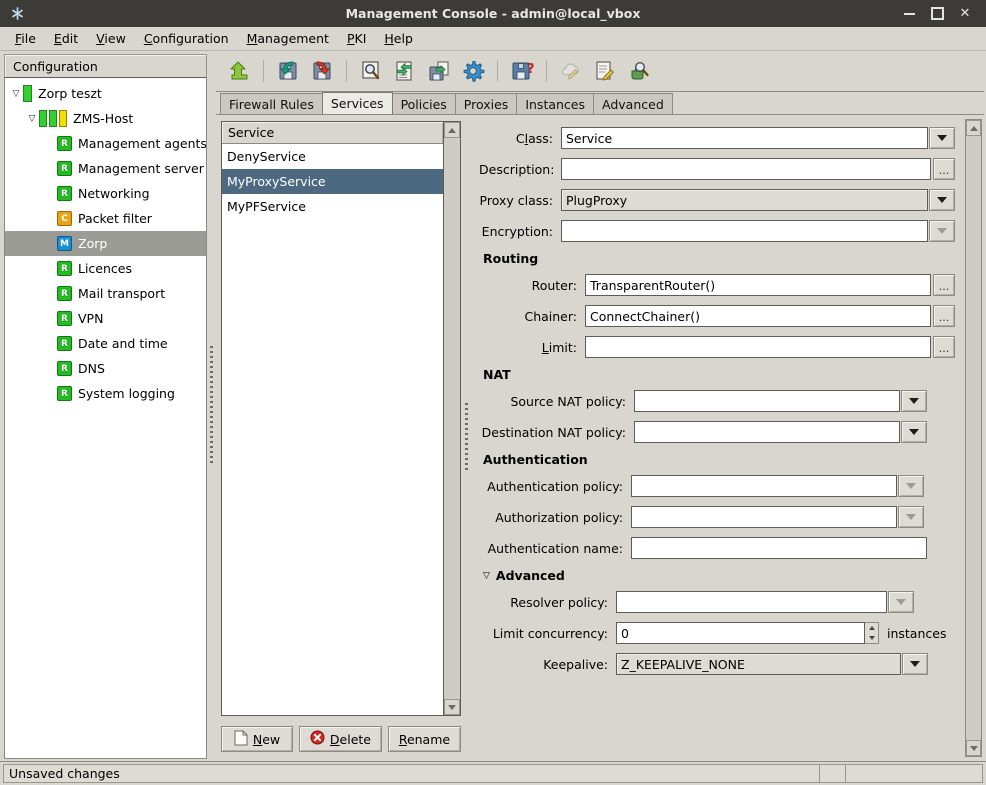  Describe the element at coordinates (486, 103) in the screenshot. I see `tab-proxies: Proxies` at that location.